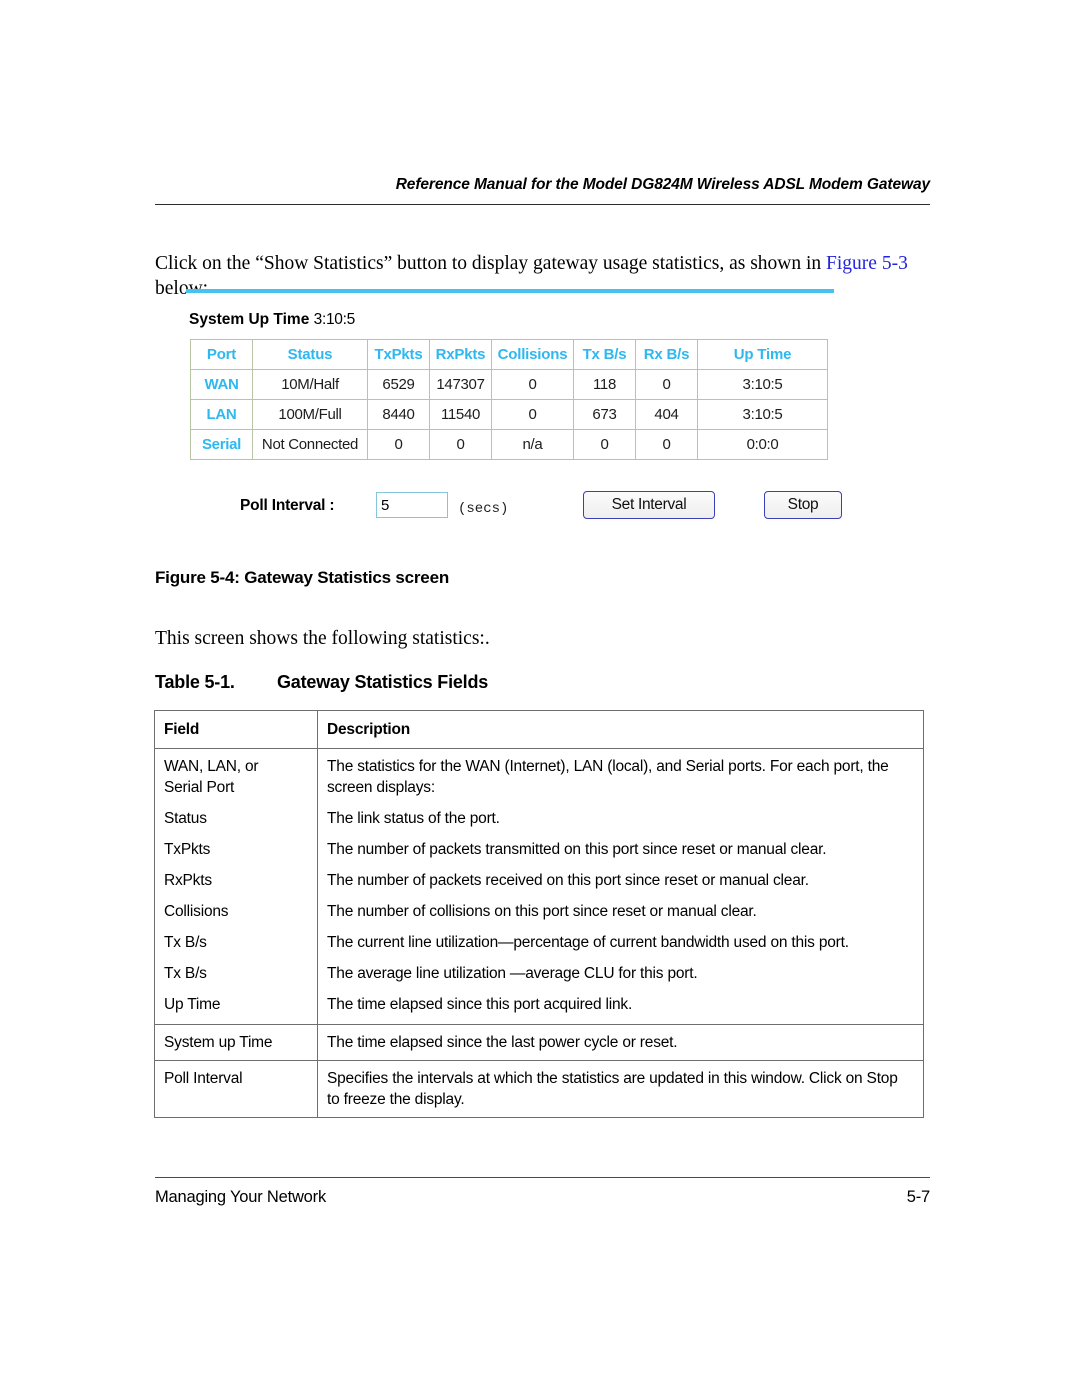  Describe the element at coordinates (383, 682) in the screenshot. I see `table-name: Gateway Statistics Fields` at that location.